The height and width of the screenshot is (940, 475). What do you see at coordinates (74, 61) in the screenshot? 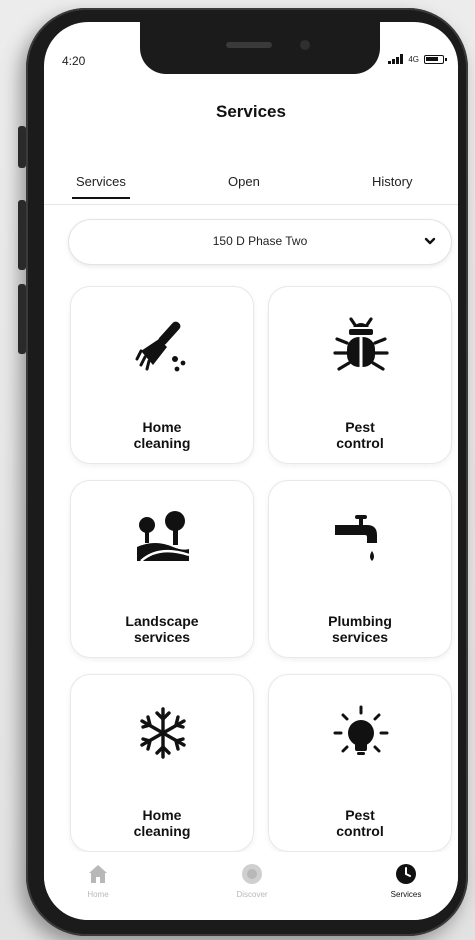
I see `status-time: 4:20` at bounding box center [74, 61].